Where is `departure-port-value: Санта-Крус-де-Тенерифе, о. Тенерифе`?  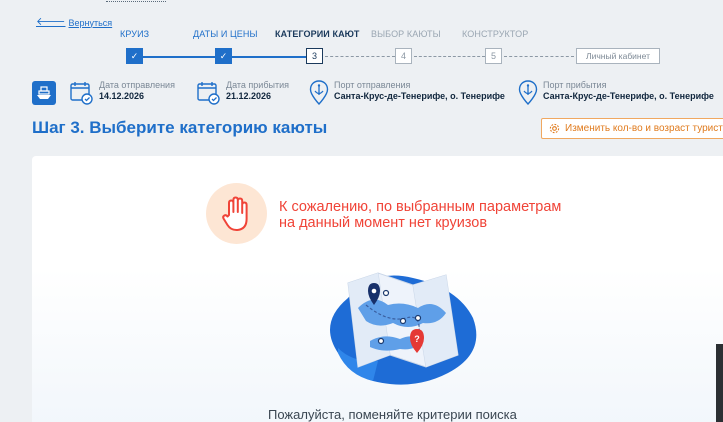 departure-port-value: Санта-Крус-де-Тенерифе, о. Тенерифе is located at coordinates (419, 96).